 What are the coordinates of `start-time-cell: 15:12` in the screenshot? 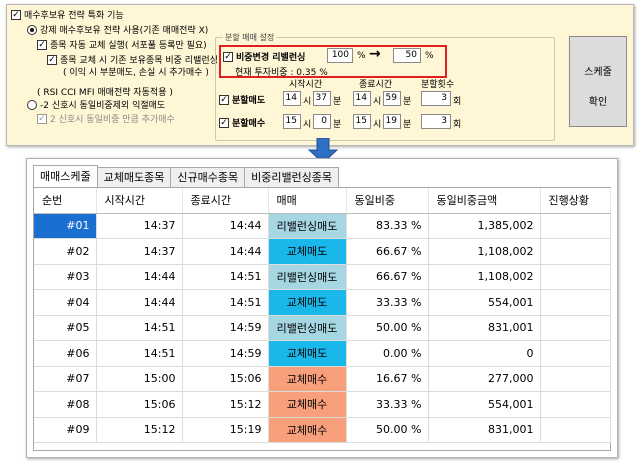 It's located at (139, 430).